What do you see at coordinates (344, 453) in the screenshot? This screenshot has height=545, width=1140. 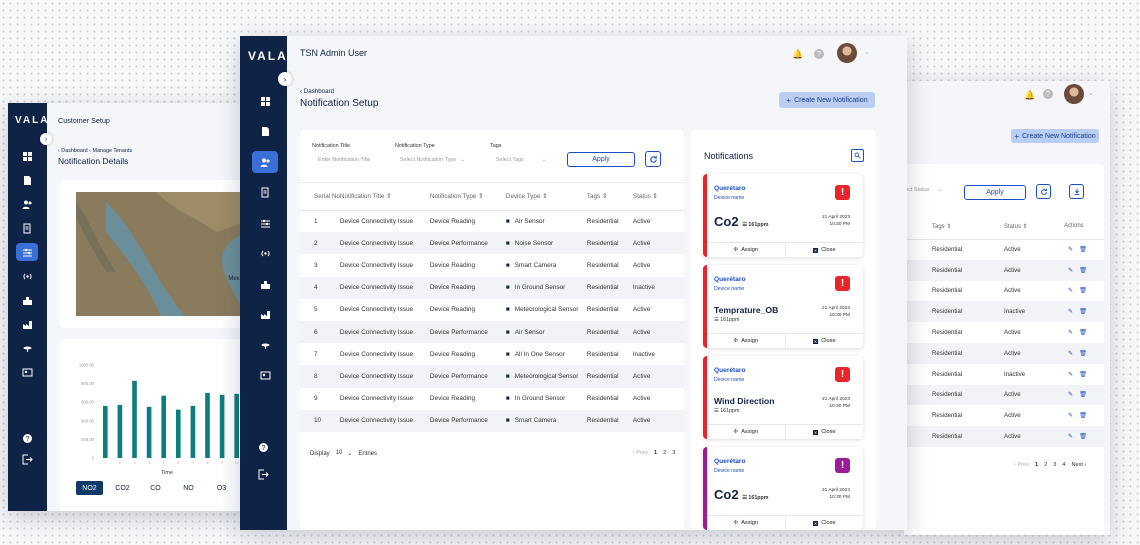 I see `entries-select: 10 ⌄` at bounding box center [344, 453].